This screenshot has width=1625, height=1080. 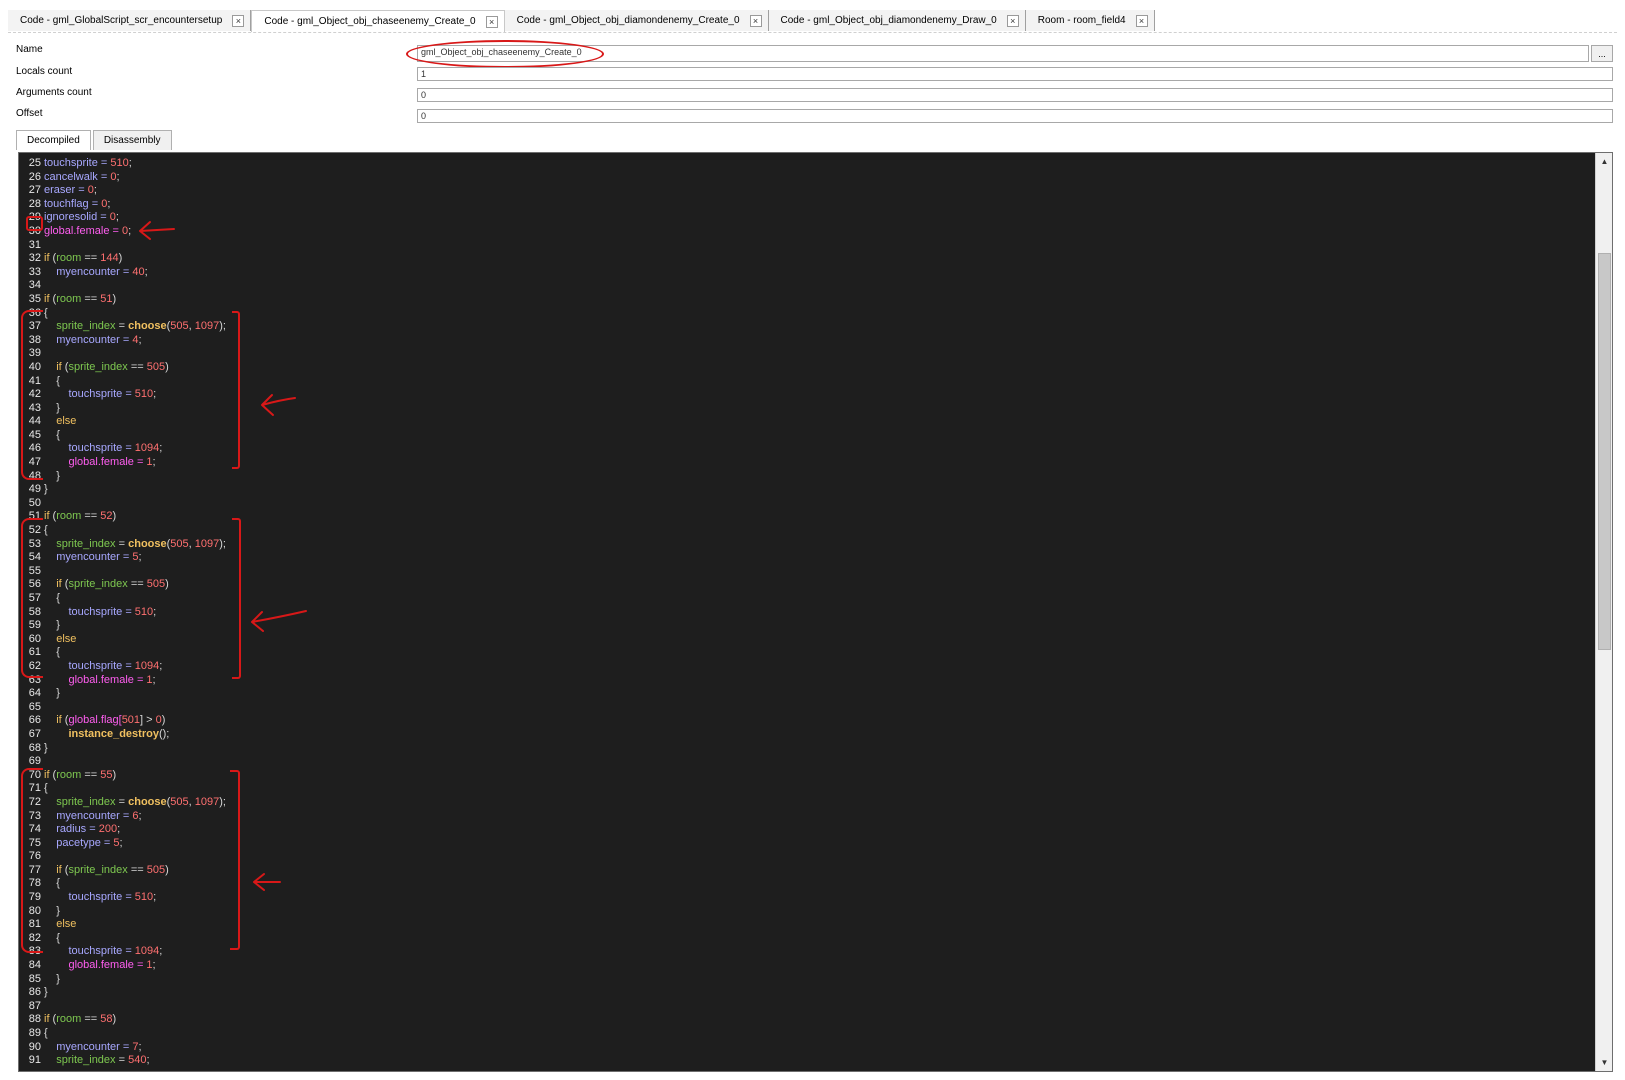 What do you see at coordinates (164, 733) in the screenshot?
I see `code-token: ();` at bounding box center [164, 733].